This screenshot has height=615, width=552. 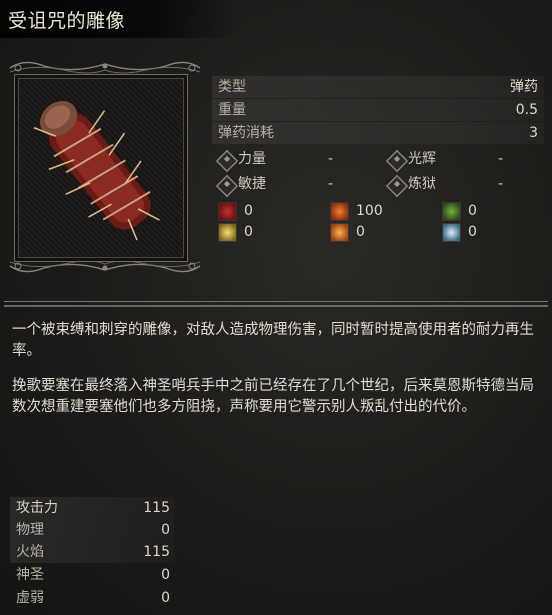 What do you see at coordinates (37, 508) in the screenshot?
I see `attack-label: 攻击力` at bounding box center [37, 508].